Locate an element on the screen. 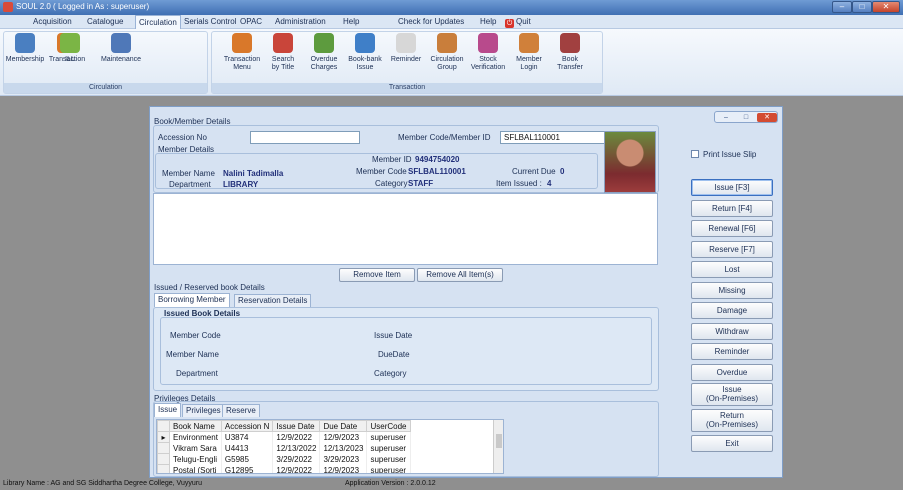 The height and width of the screenshot is (490, 903). child-close-button: ✕ is located at coordinates (767, 117).